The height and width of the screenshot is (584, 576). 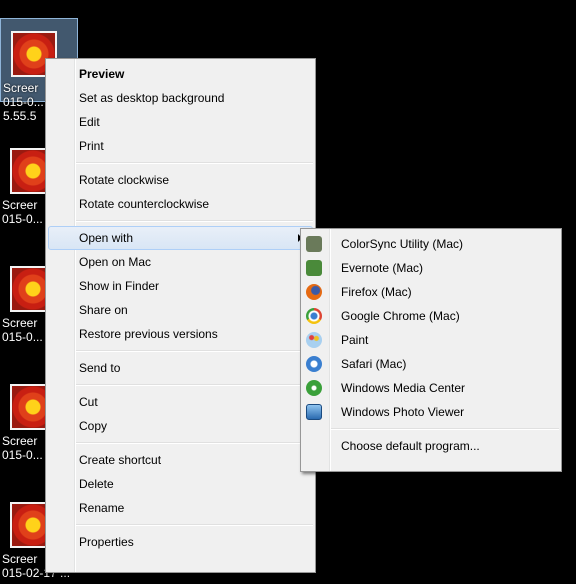 I want to click on menu-item-label: Preview, so click(x=102, y=74).